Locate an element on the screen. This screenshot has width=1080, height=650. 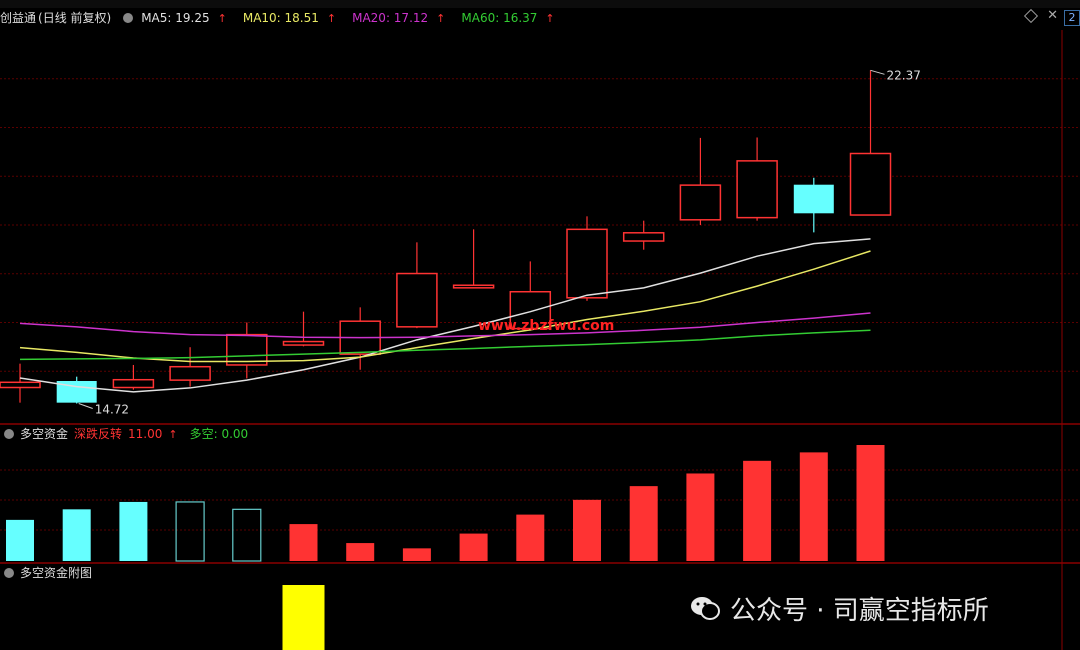
high-price-label: 22.37 is located at coordinates (904, 75).